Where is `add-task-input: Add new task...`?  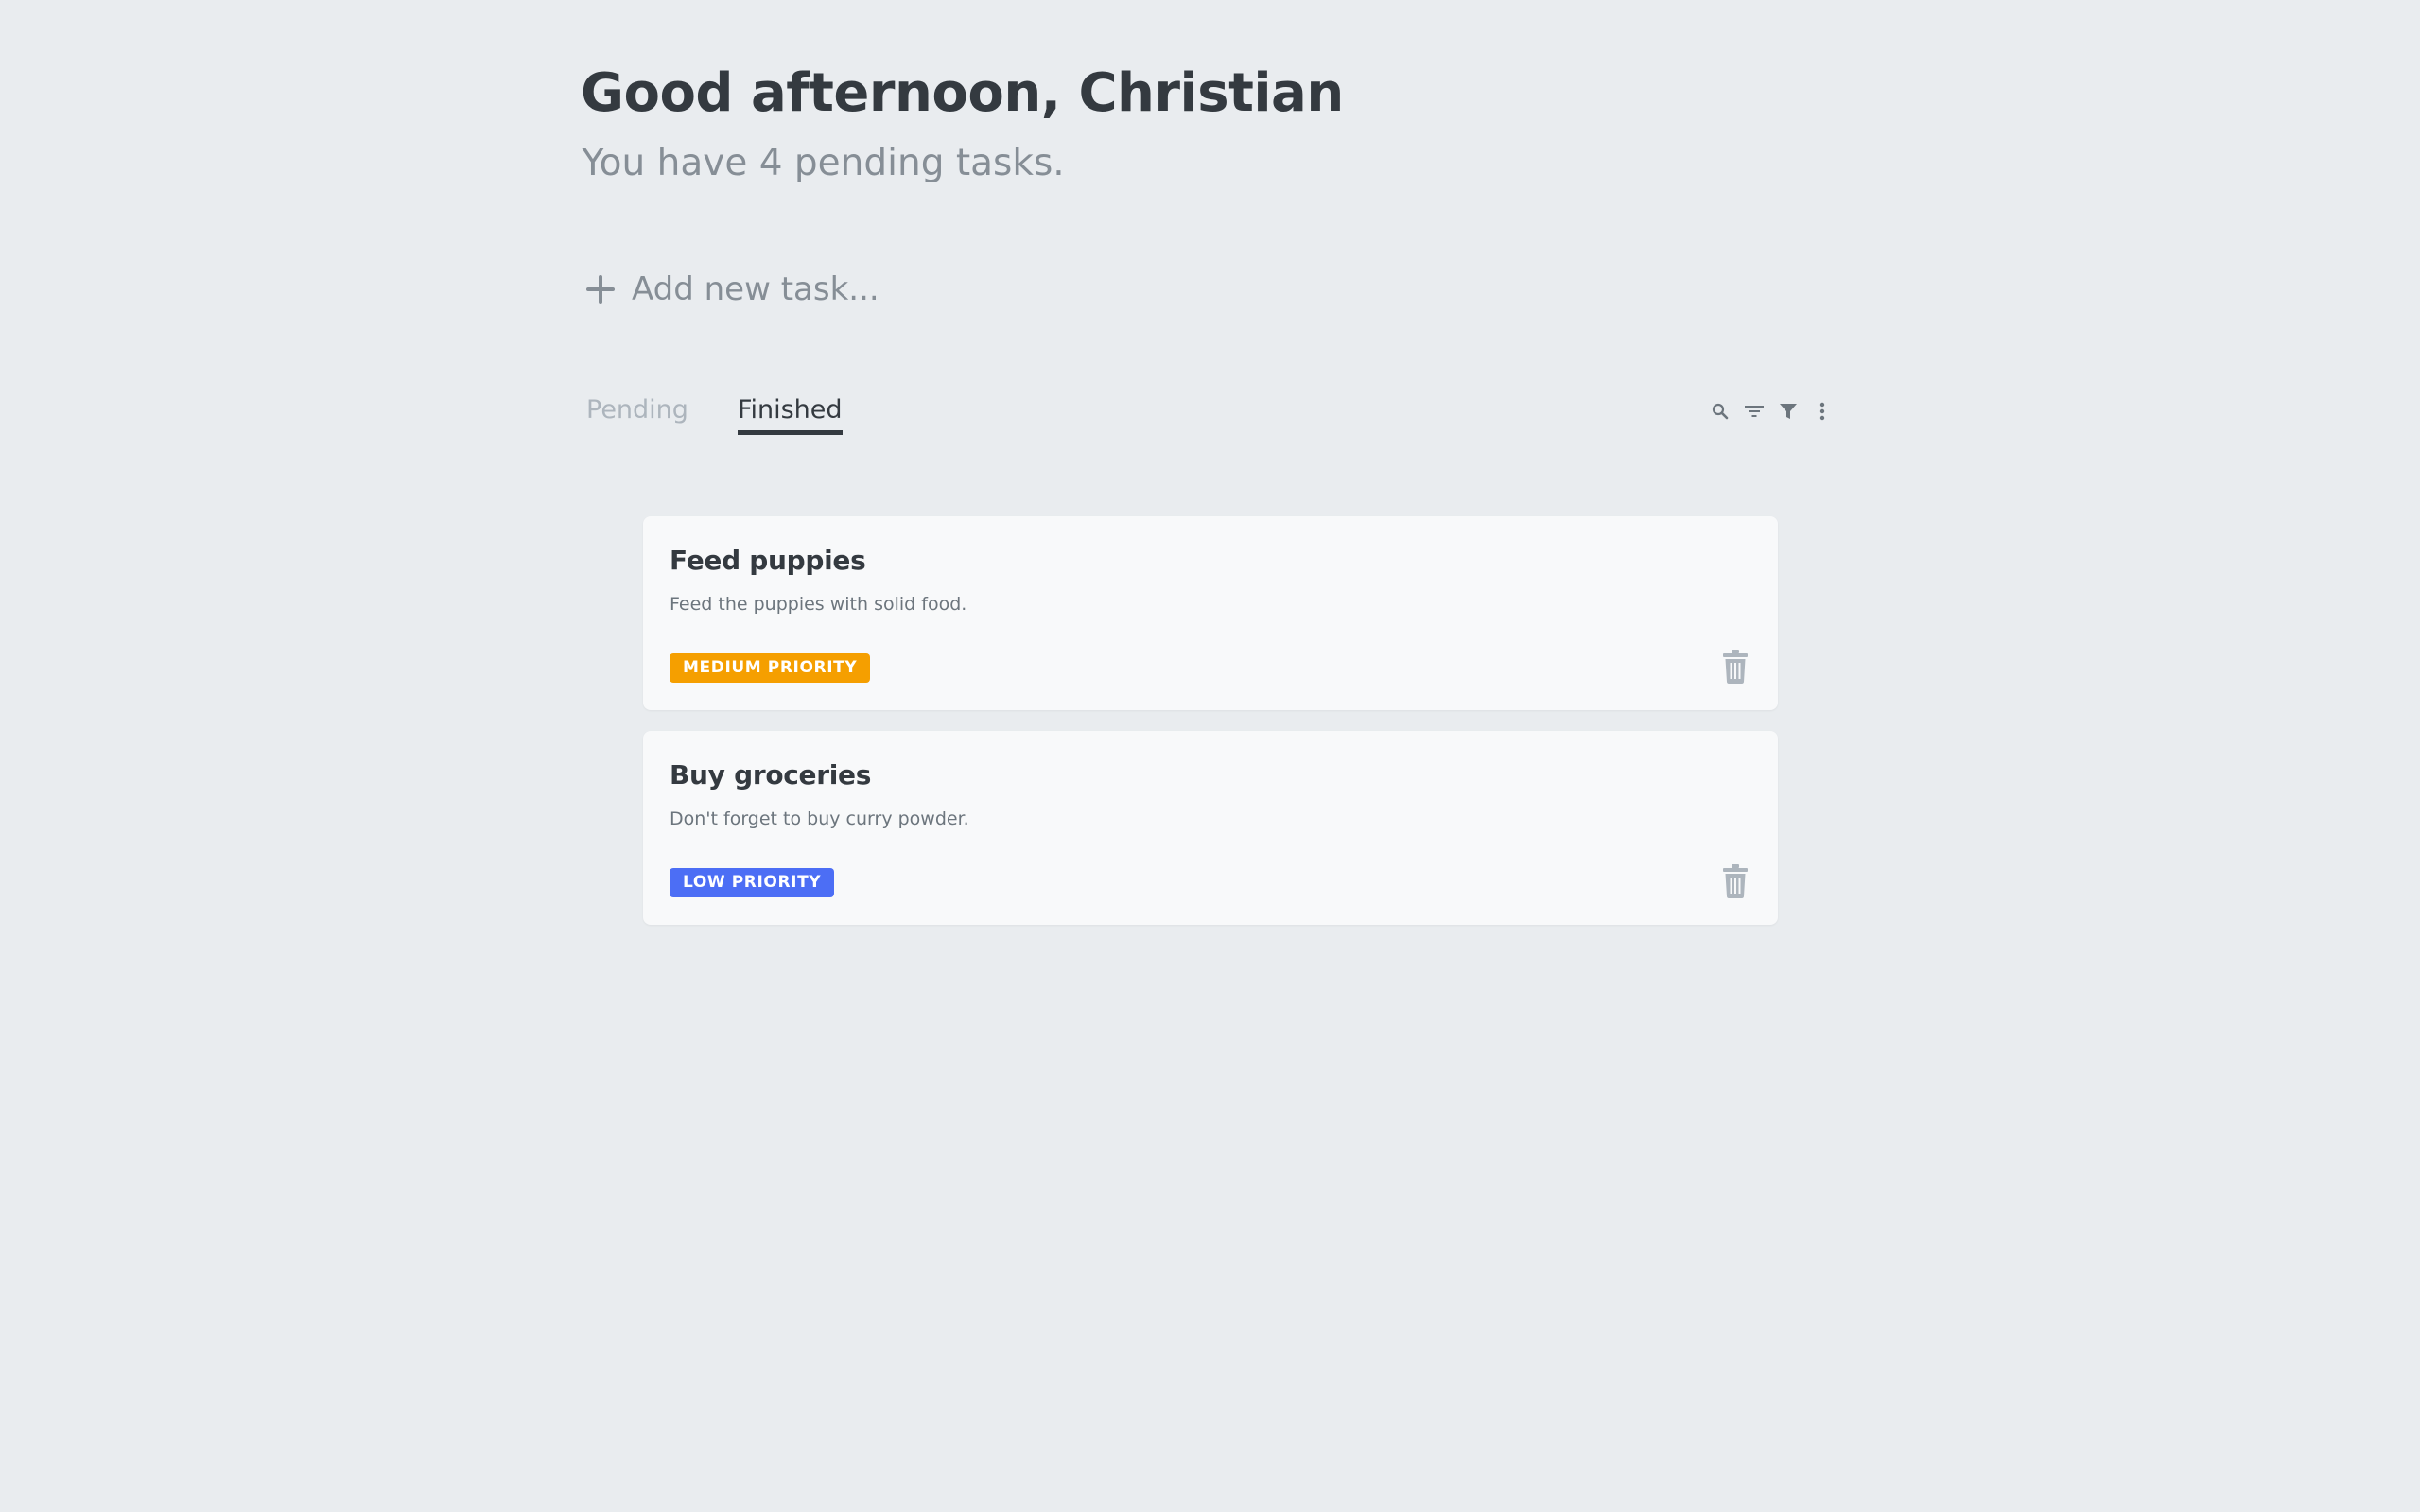
add-task-input: Add new task... is located at coordinates (730, 289).